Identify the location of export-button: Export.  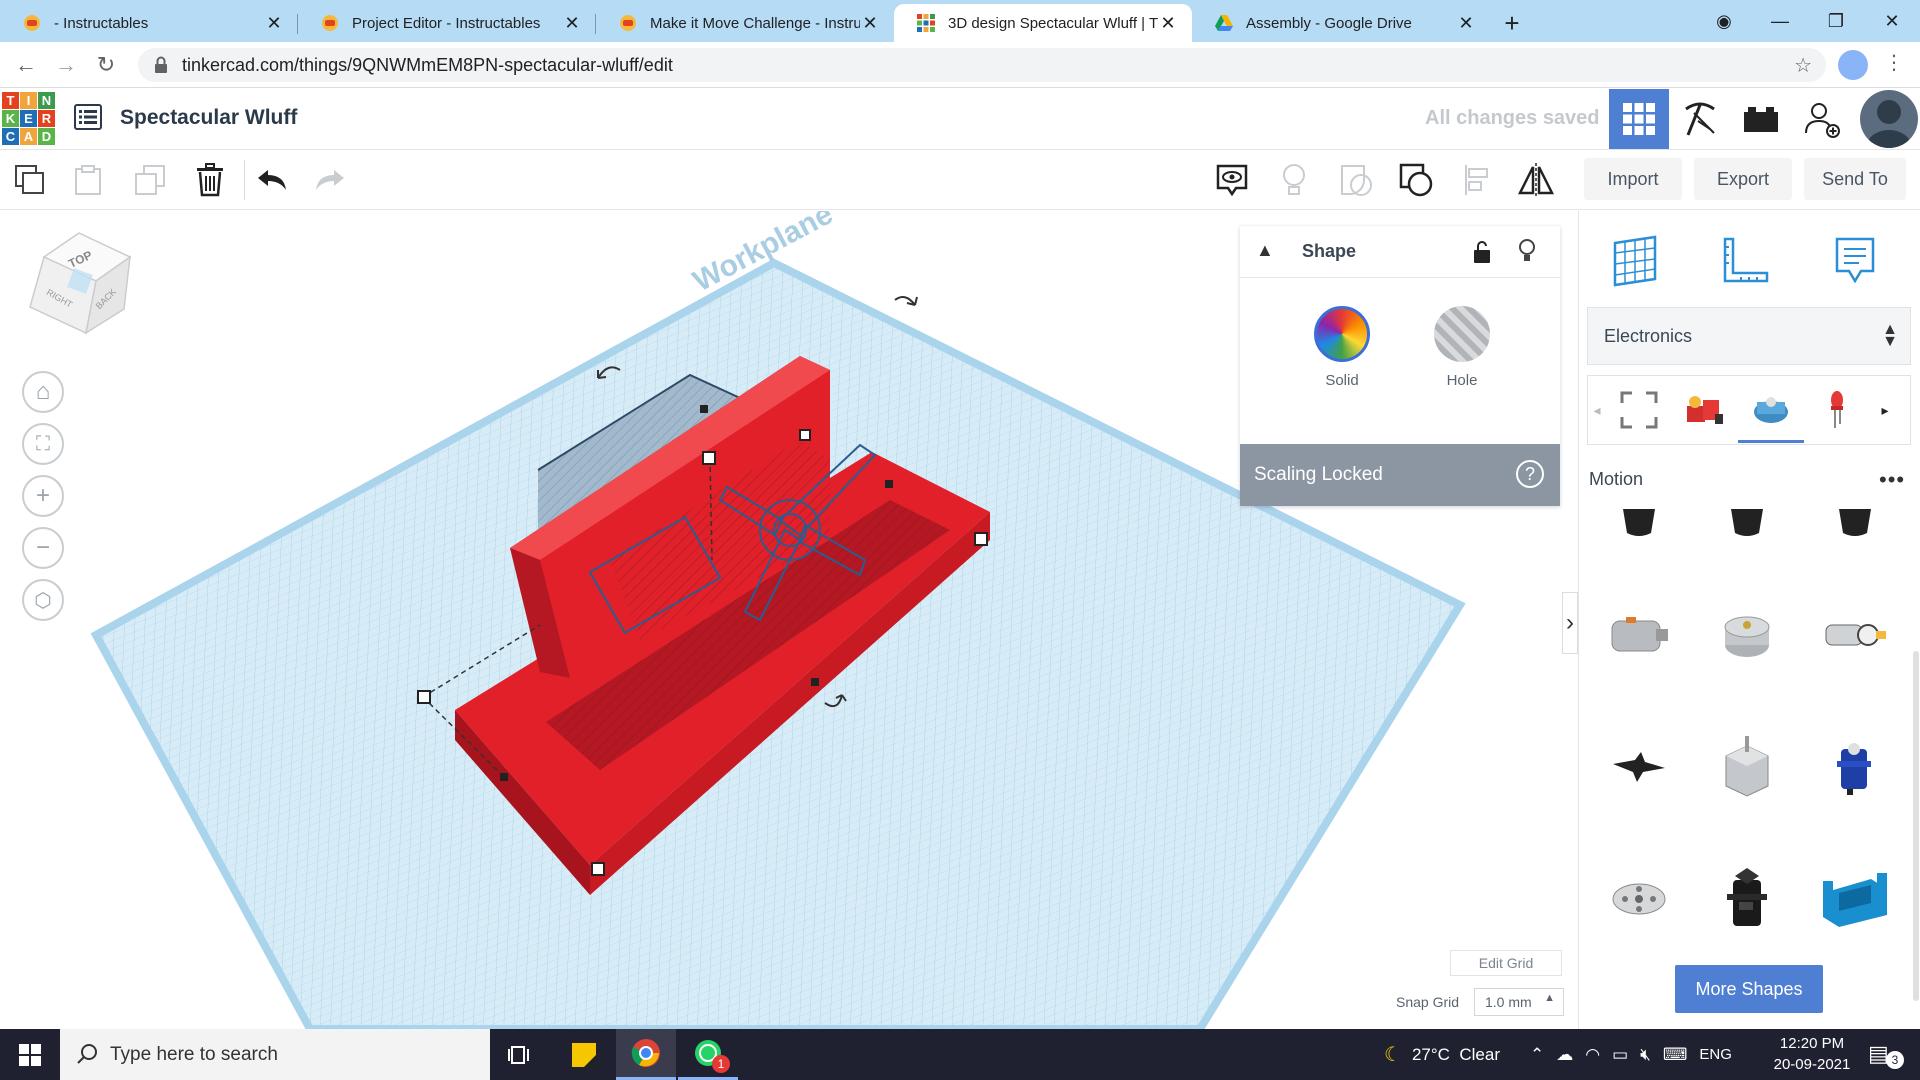
(1743, 179).